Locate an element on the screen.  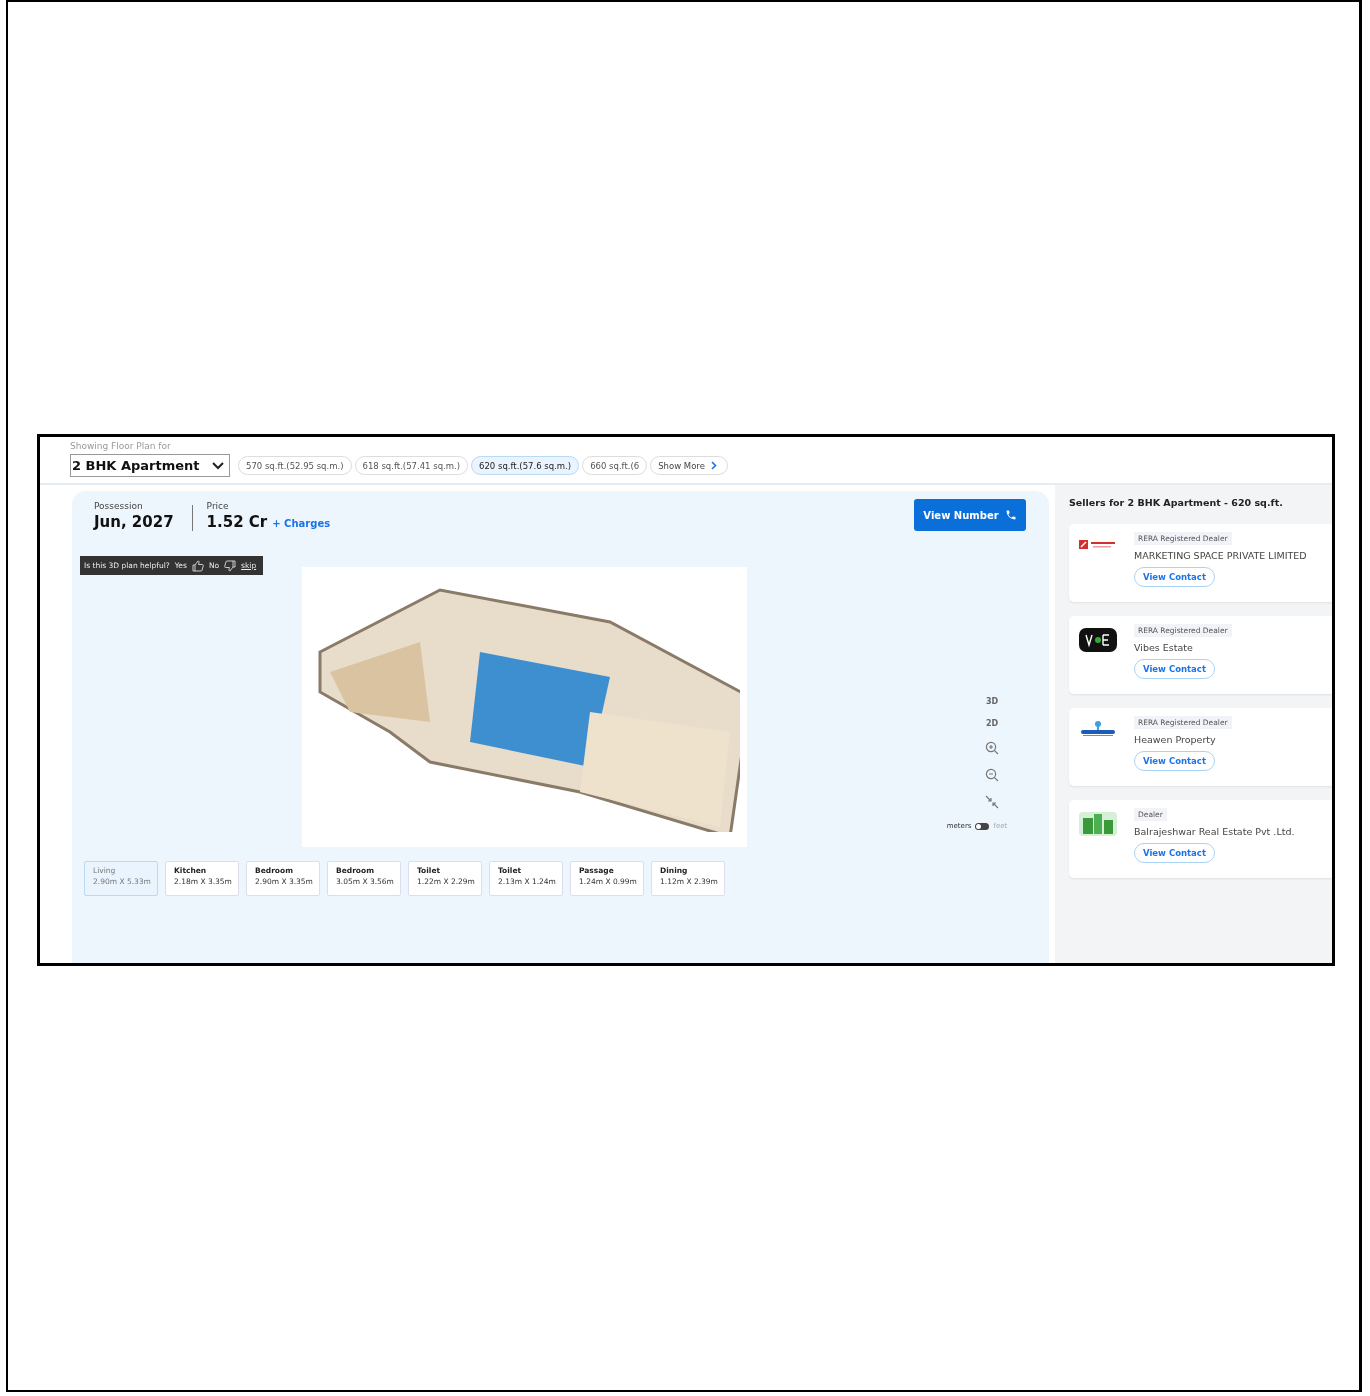
size-option-chip: 660 sq.ft.(6 is located at coordinates (615, 465).